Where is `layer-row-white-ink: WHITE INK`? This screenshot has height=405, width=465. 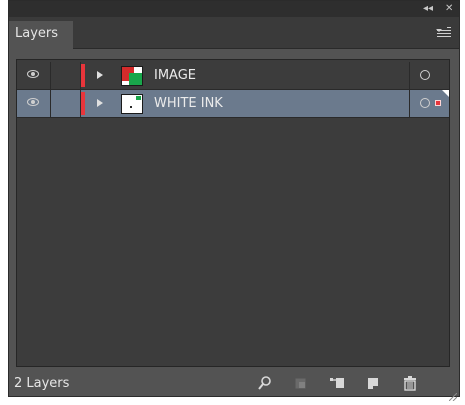
layer-row-white-ink: WHITE INK is located at coordinates (233, 104).